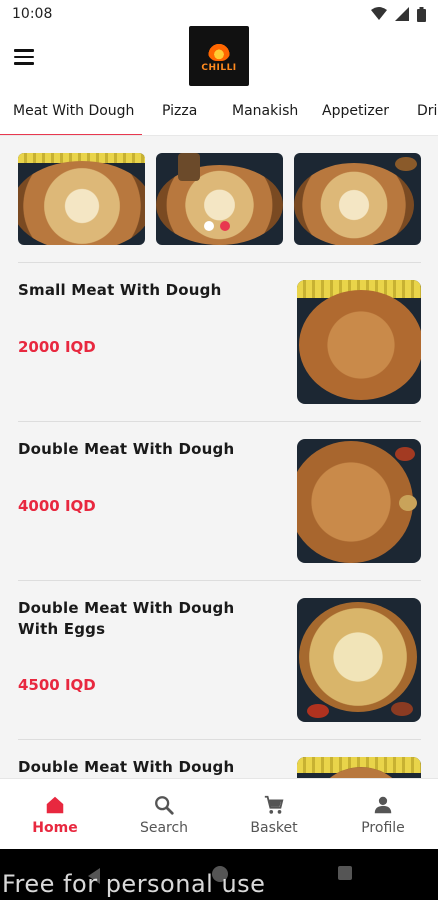 The height and width of the screenshot is (900, 438). I want to click on item-price: 2000 IQD, so click(57, 347).